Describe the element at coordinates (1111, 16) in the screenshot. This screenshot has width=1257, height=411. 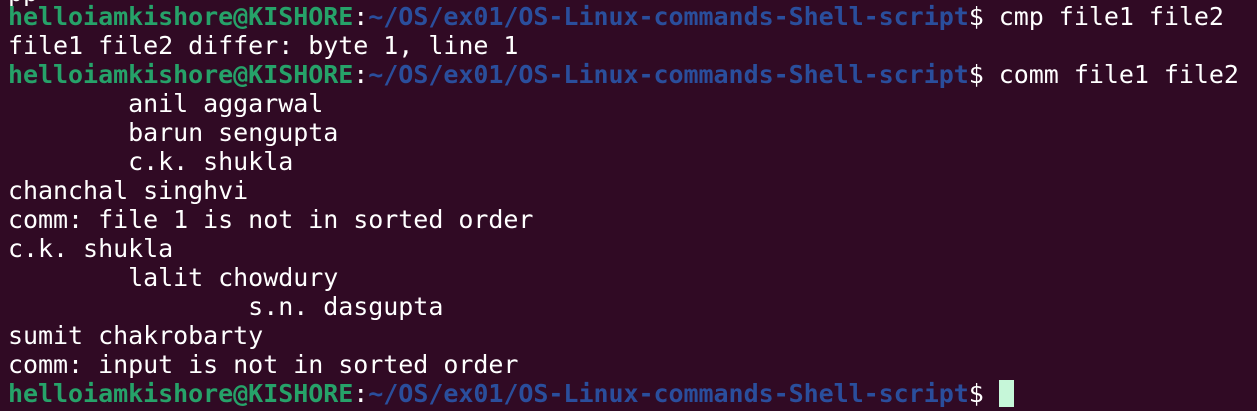
I see `command-text: cmp file1 file2` at that location.